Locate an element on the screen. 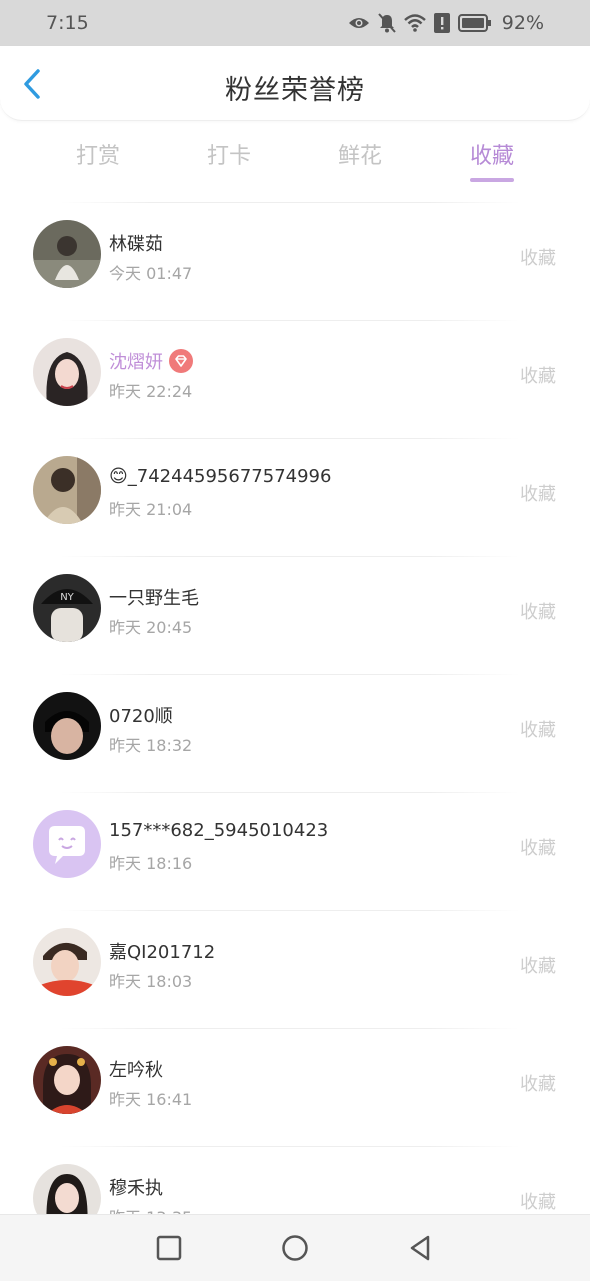  fan-time: 昨天 18:16 is located at coordinates (151, 863).